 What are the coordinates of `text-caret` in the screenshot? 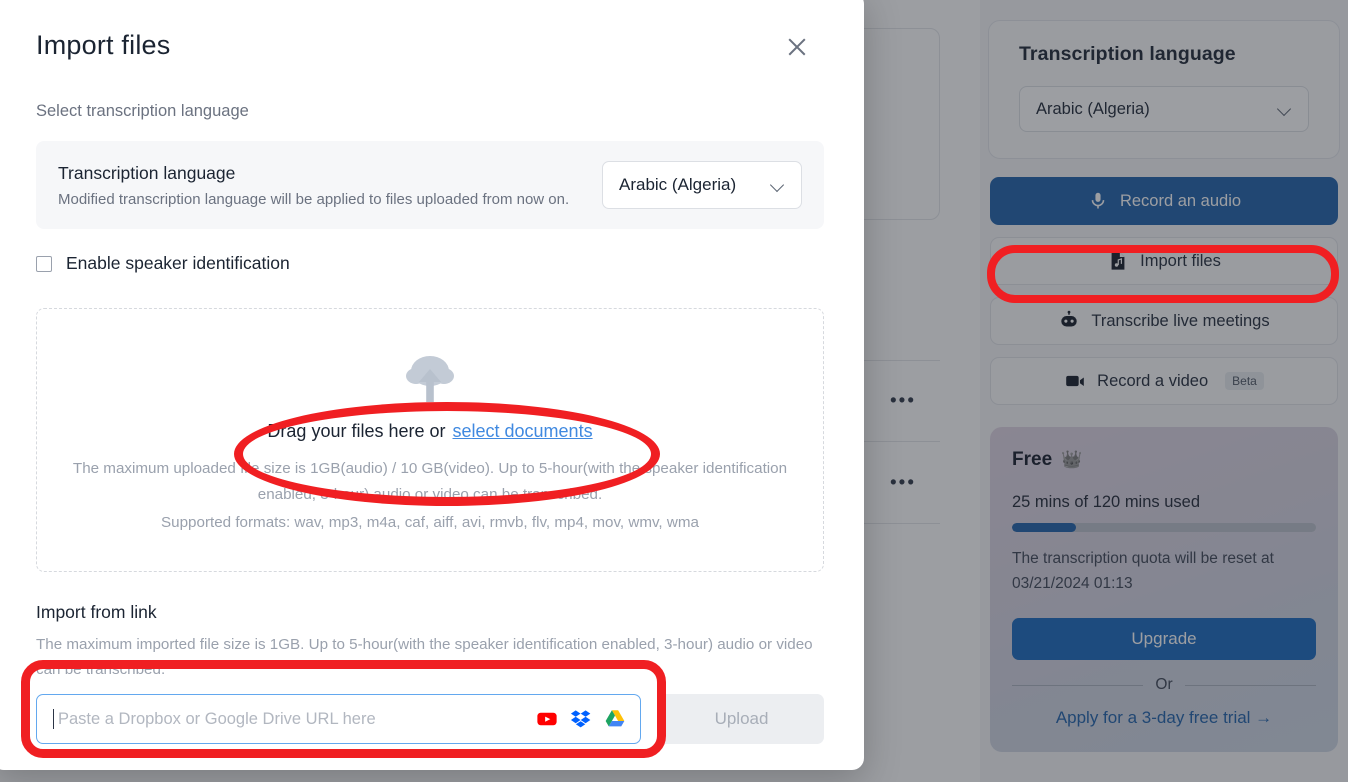 It's located at (53, 719).